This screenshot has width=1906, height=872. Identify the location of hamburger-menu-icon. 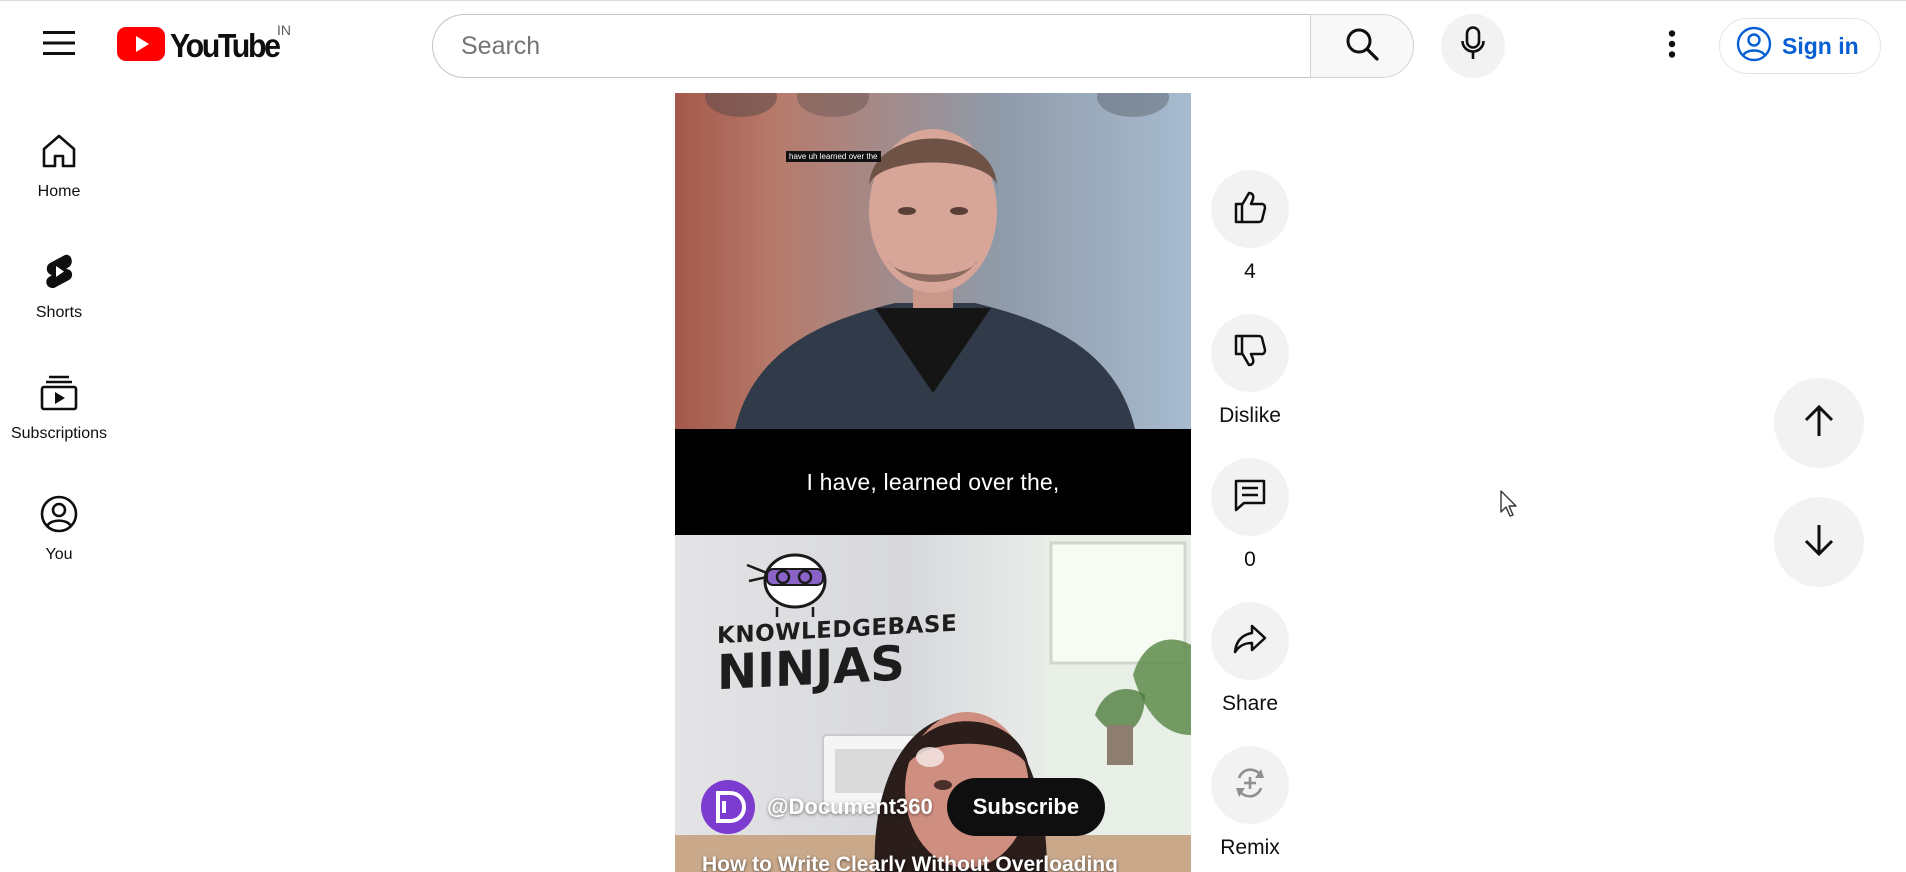
(59, 45).